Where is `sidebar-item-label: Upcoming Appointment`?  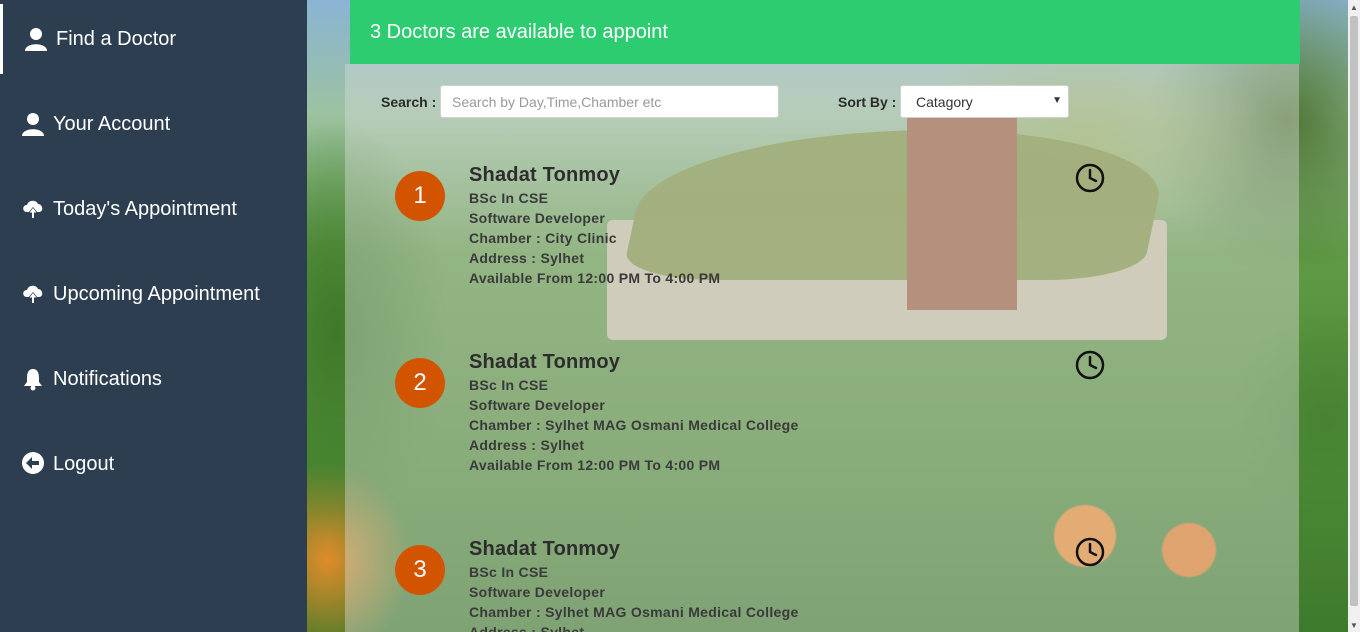
sidebar-item-label: Upcoming Appointment is located at coordinates (156, 293).